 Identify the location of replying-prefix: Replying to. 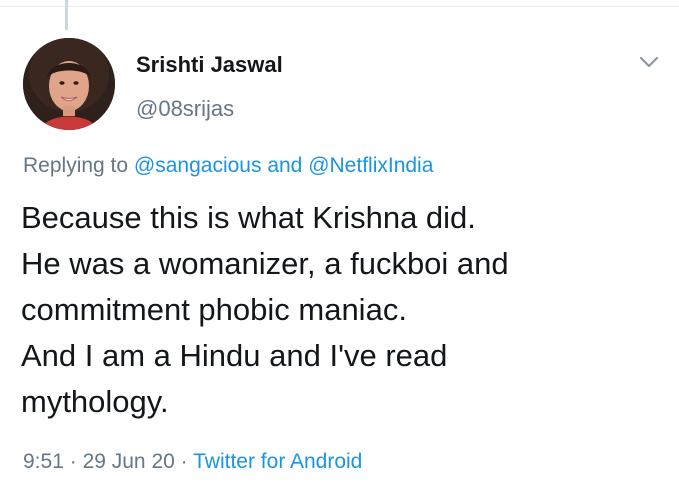
(76, 165).